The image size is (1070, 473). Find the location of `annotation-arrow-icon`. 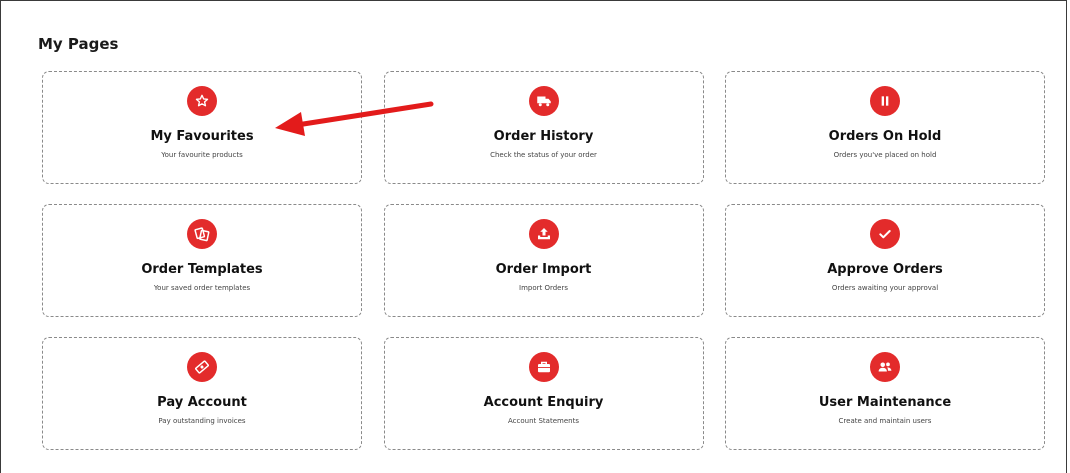

annotation-arrow-icon is located at coordinates (354, 118).